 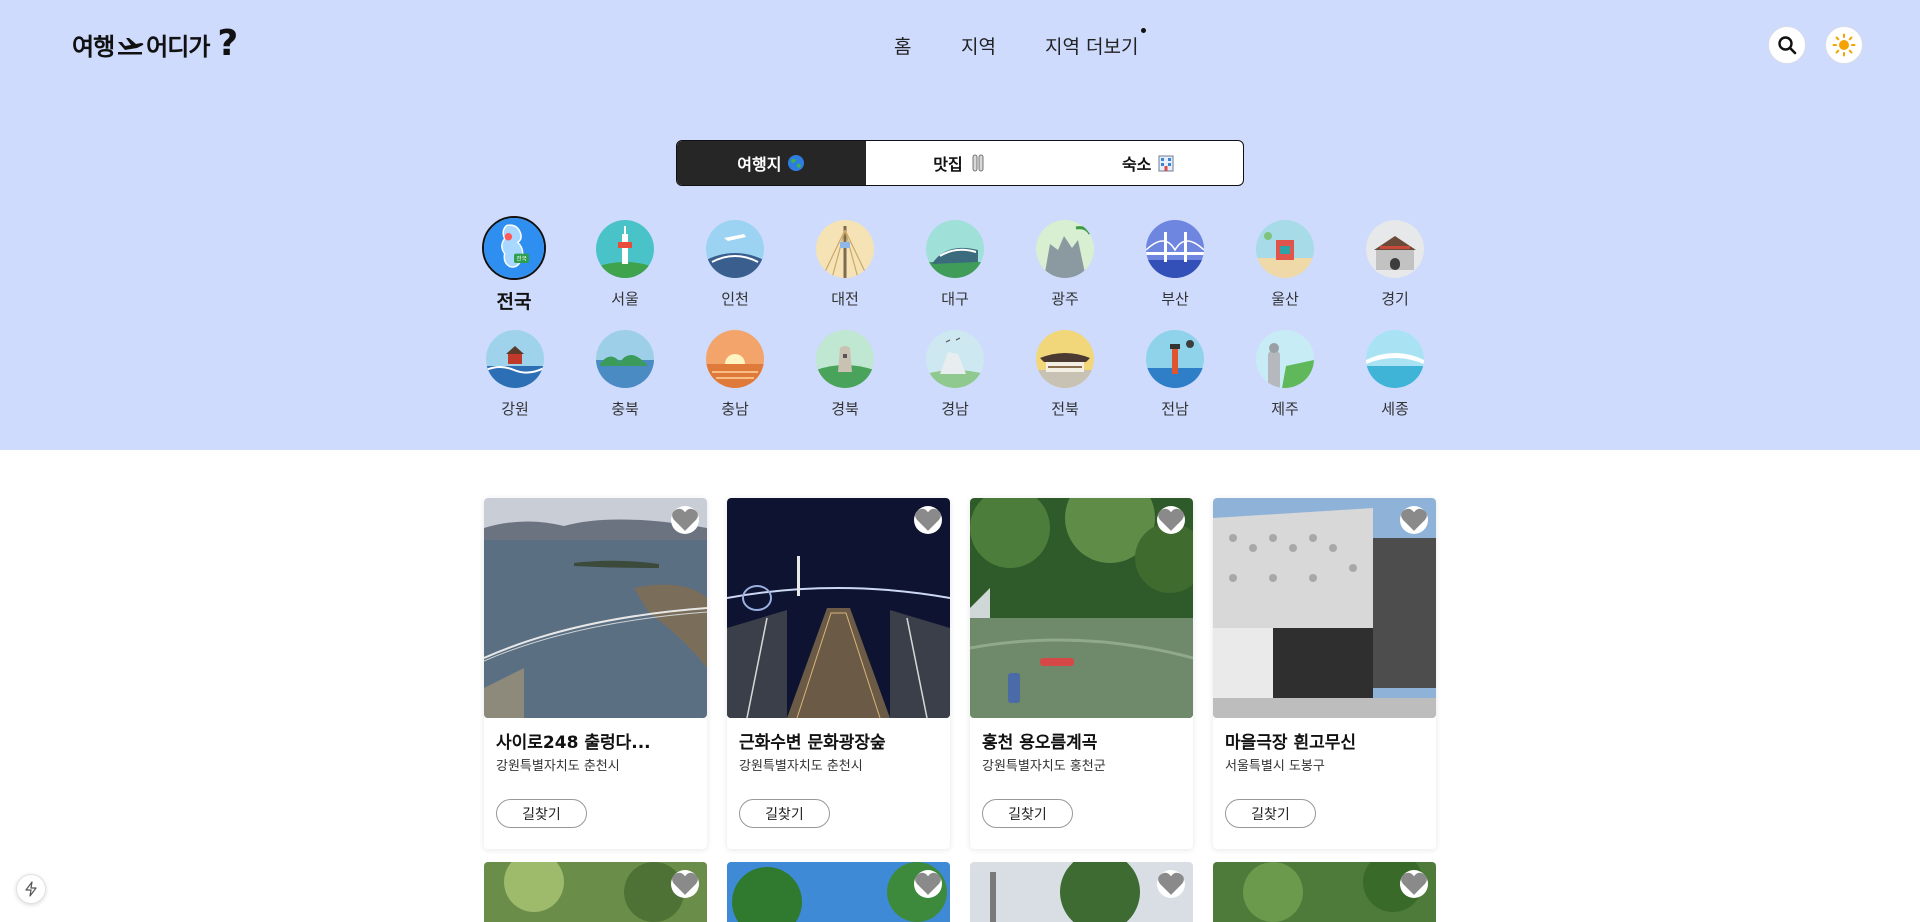 I want to click on region-seoul: 서울, so click(x=625, y=264).